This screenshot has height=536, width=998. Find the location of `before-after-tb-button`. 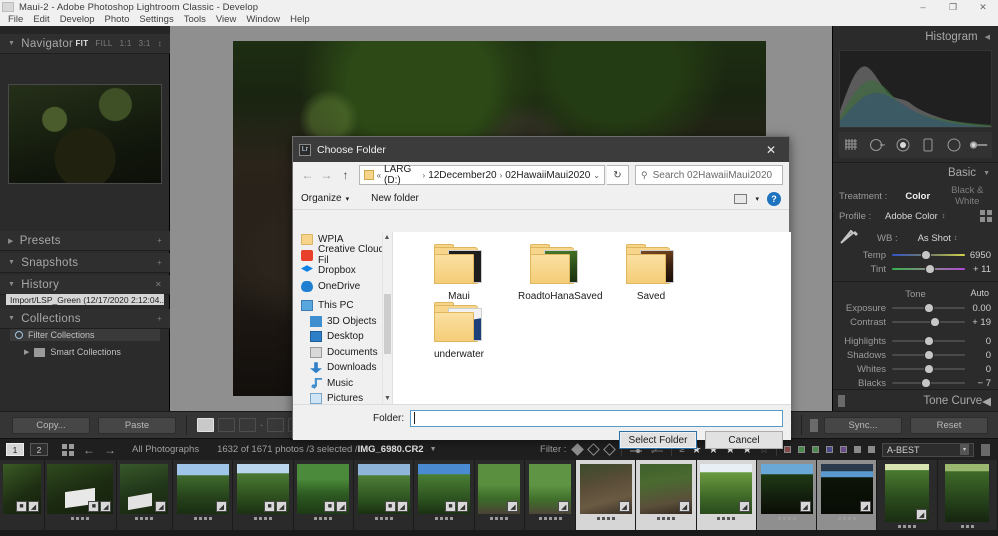

before-after-tb-button is located at coordinates (275, 425).